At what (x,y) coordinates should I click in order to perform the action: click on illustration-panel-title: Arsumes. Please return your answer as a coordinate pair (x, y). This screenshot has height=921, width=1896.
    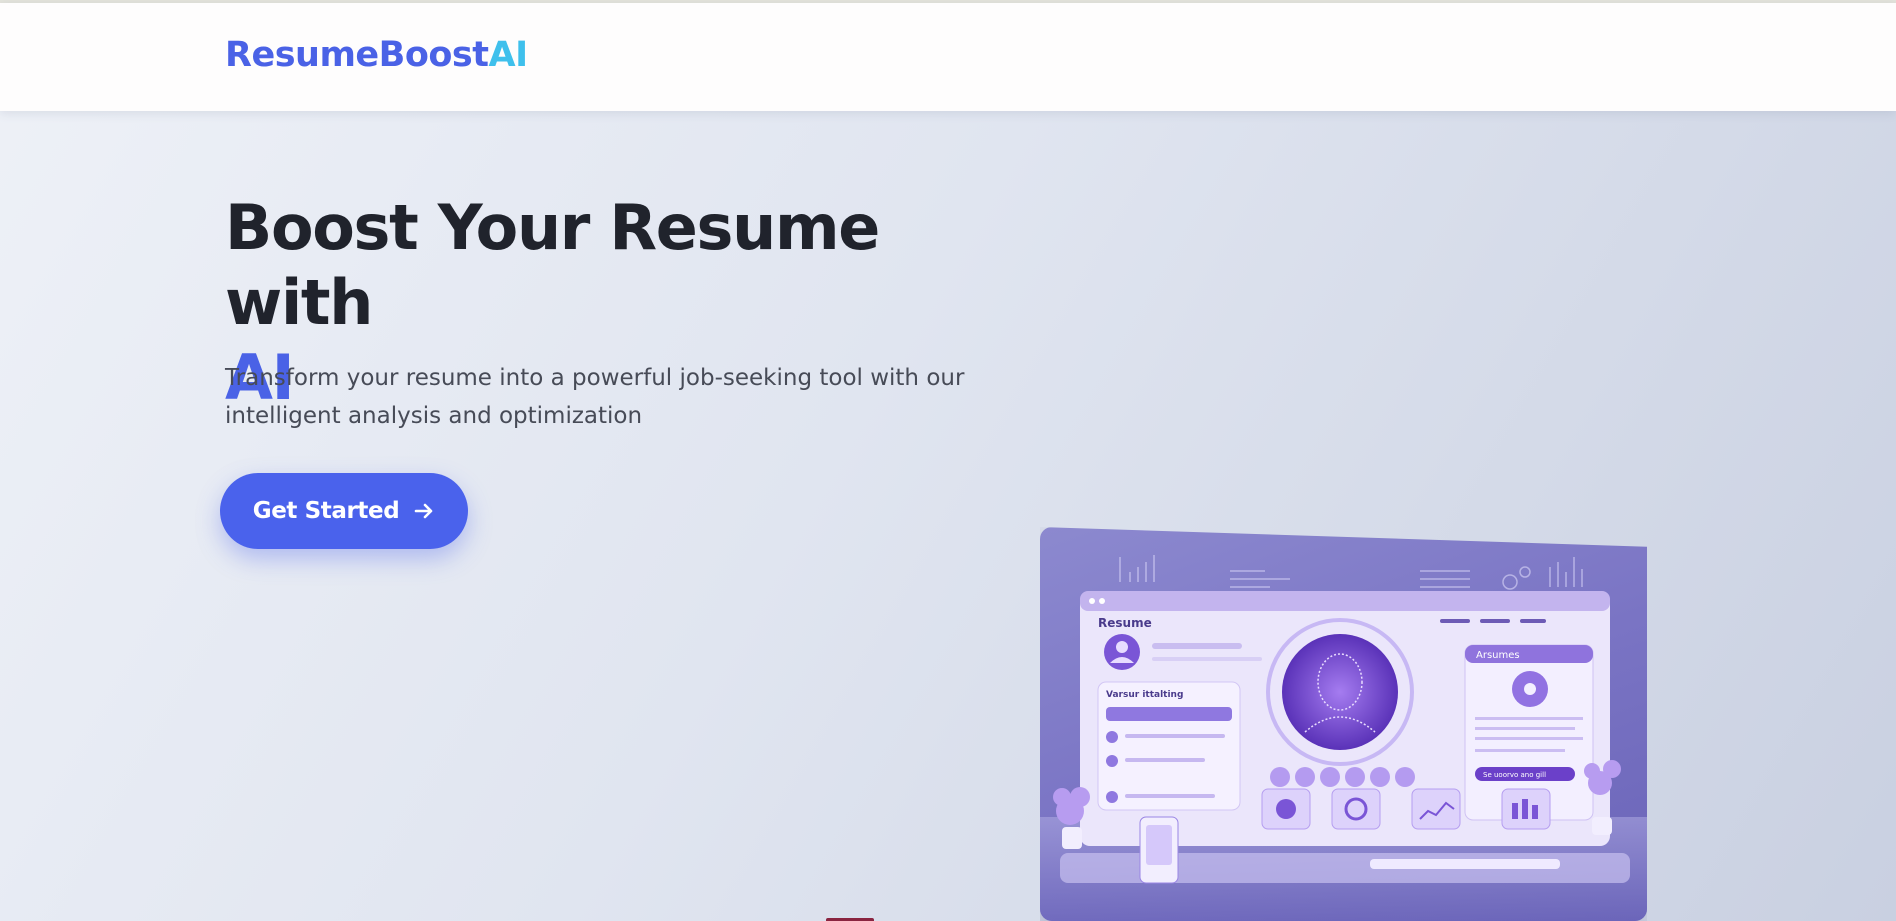
    Looking at the image, I should click on (1498, 655).